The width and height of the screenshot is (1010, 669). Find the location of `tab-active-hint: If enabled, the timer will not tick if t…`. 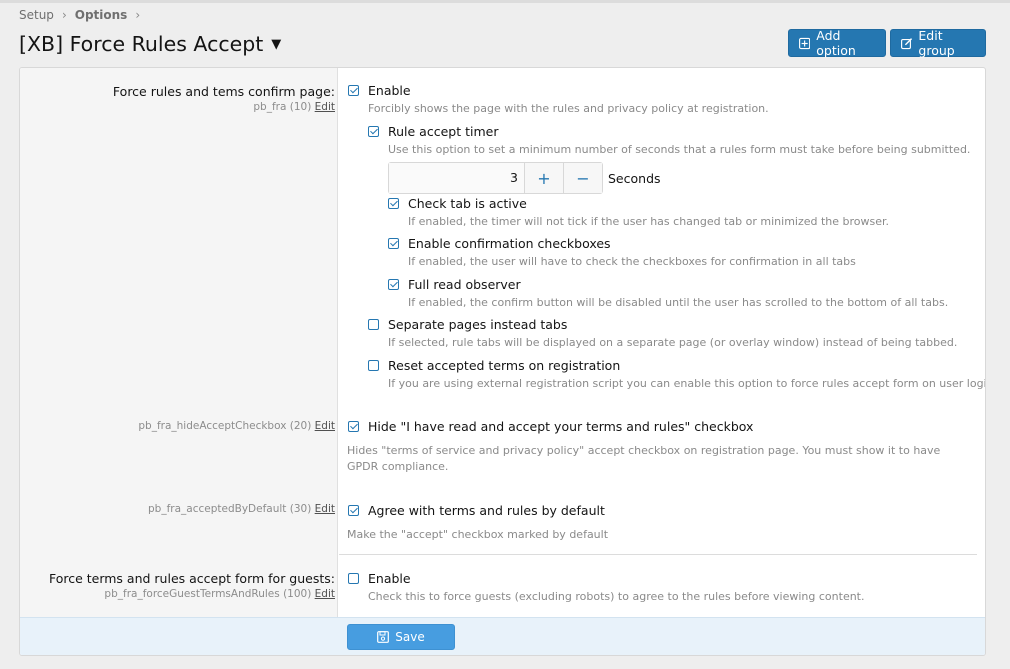

tab-active-hint: If enabled, the timer will not tick if t… is located at coordinates (649, 221).